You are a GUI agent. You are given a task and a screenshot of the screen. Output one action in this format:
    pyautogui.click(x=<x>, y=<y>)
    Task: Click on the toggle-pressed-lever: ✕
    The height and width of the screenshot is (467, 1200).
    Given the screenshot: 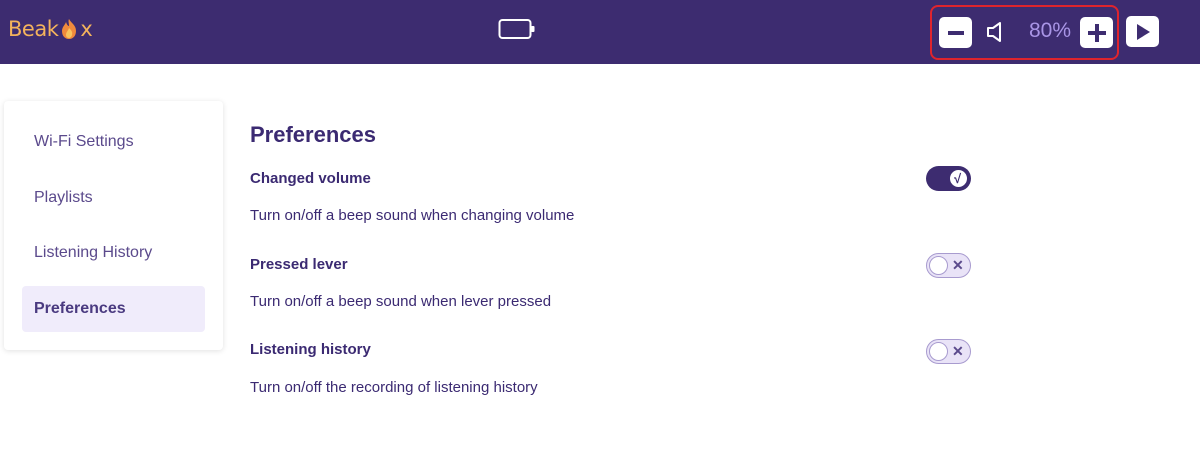 What is the action you would take?
    pyautogui.click(x=948, y=265)
    